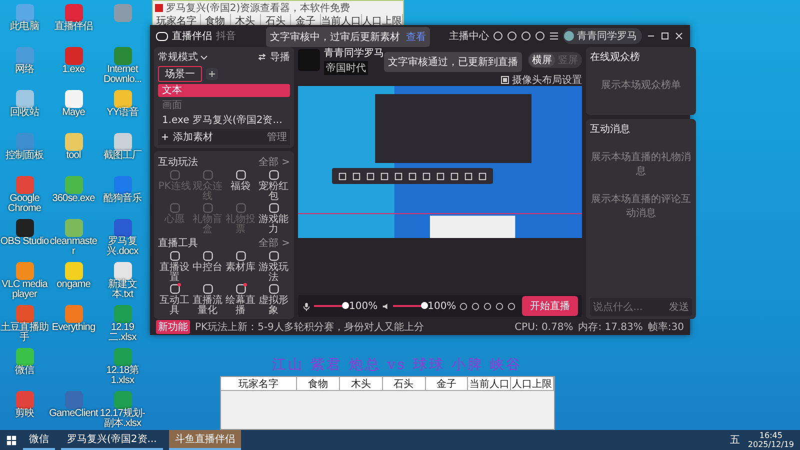 The image size is (800, 450). I want to click on column-header: 木头, so click(361, 383).